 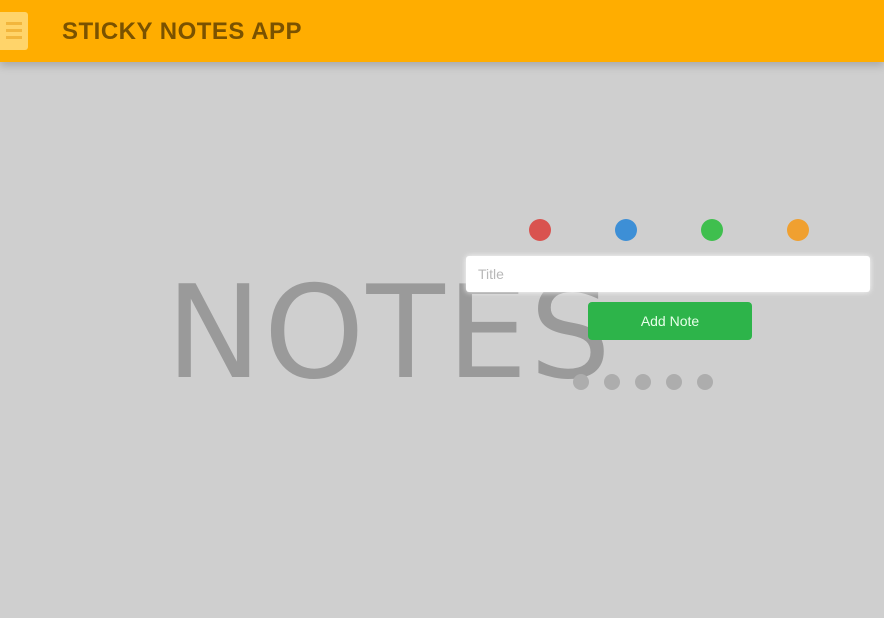 I want to click on color-option-red, so click(x=540, y=230).